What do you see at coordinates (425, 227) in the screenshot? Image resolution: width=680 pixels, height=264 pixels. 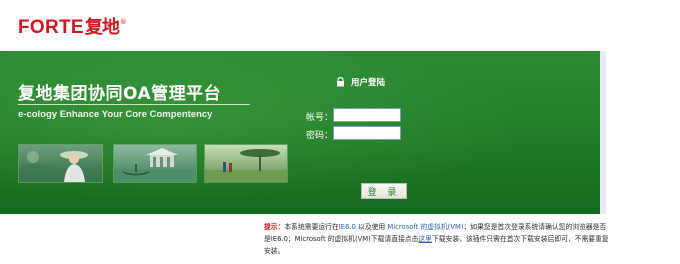 I see `vm-name: Microsoft 的虚拟机(VM)` at bounding box center [425, 227].